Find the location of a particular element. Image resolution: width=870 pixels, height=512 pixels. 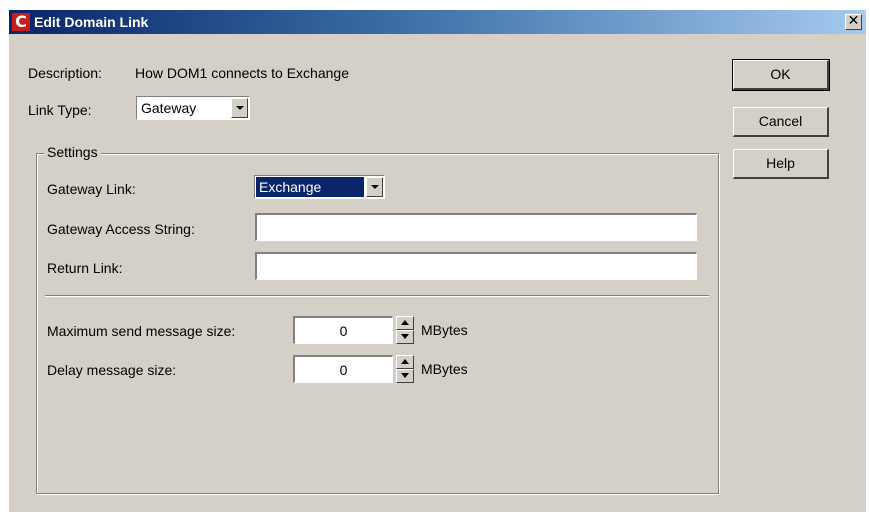

title-bar: C Edit Domain Link ✕ is located at coordinates (437, 22).